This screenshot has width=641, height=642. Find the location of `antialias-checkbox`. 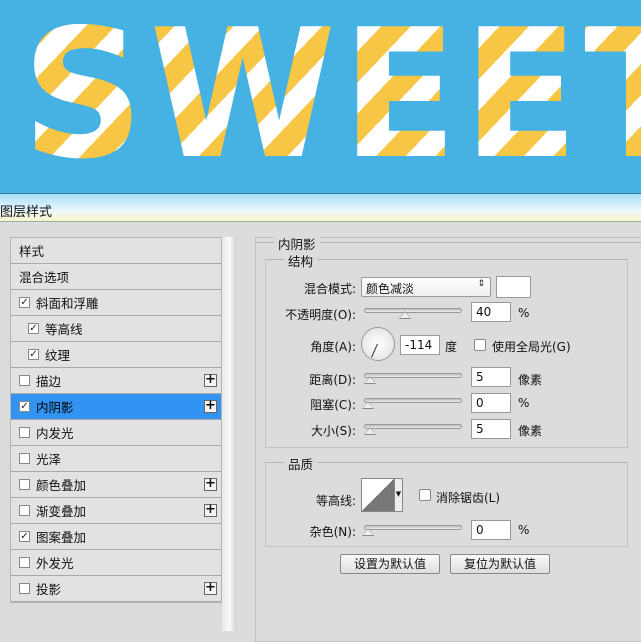

antialias-checkbox is located at coordinates (425, 495).